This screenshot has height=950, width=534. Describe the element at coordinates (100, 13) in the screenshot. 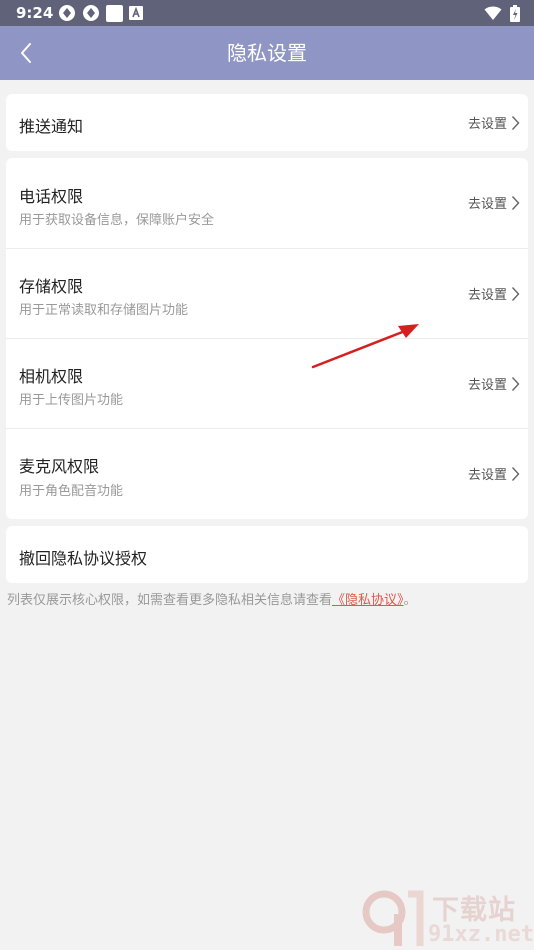

I see `notification-icons` at that location.